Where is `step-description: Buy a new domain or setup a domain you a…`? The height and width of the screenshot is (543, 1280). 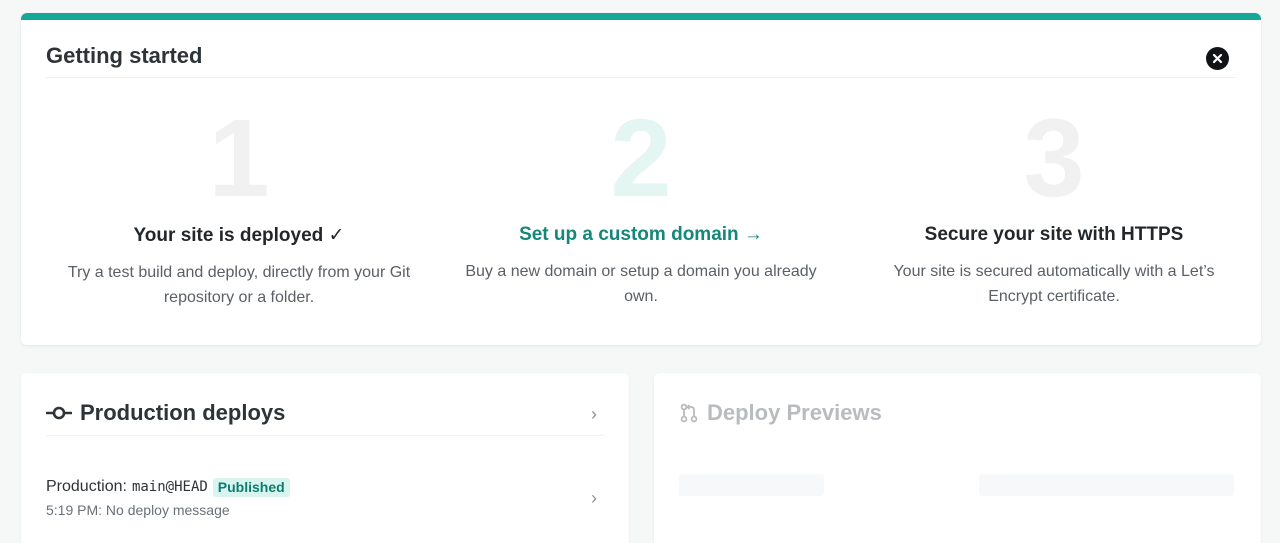 step-description: Buy a new domain or setup a domain you a… is located at coordinates (641, 284).